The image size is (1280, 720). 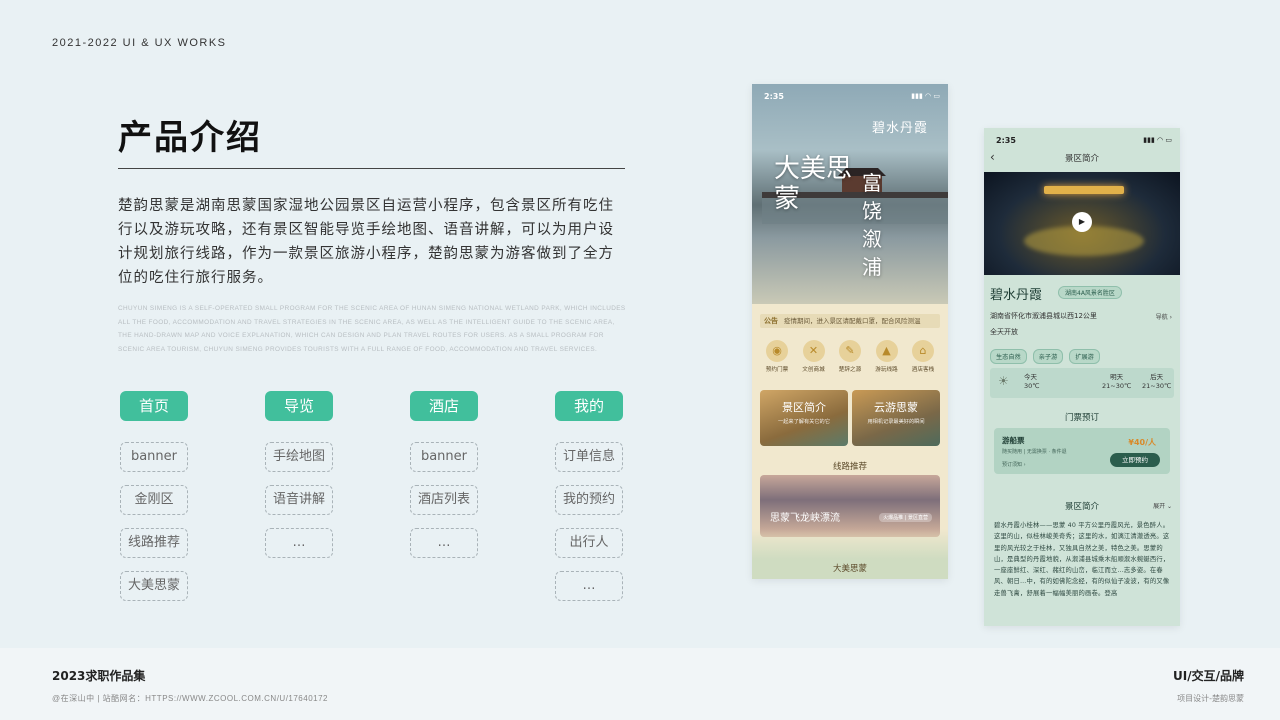 I want to click on home-item-banner: banner, so click(x=154, y=457).